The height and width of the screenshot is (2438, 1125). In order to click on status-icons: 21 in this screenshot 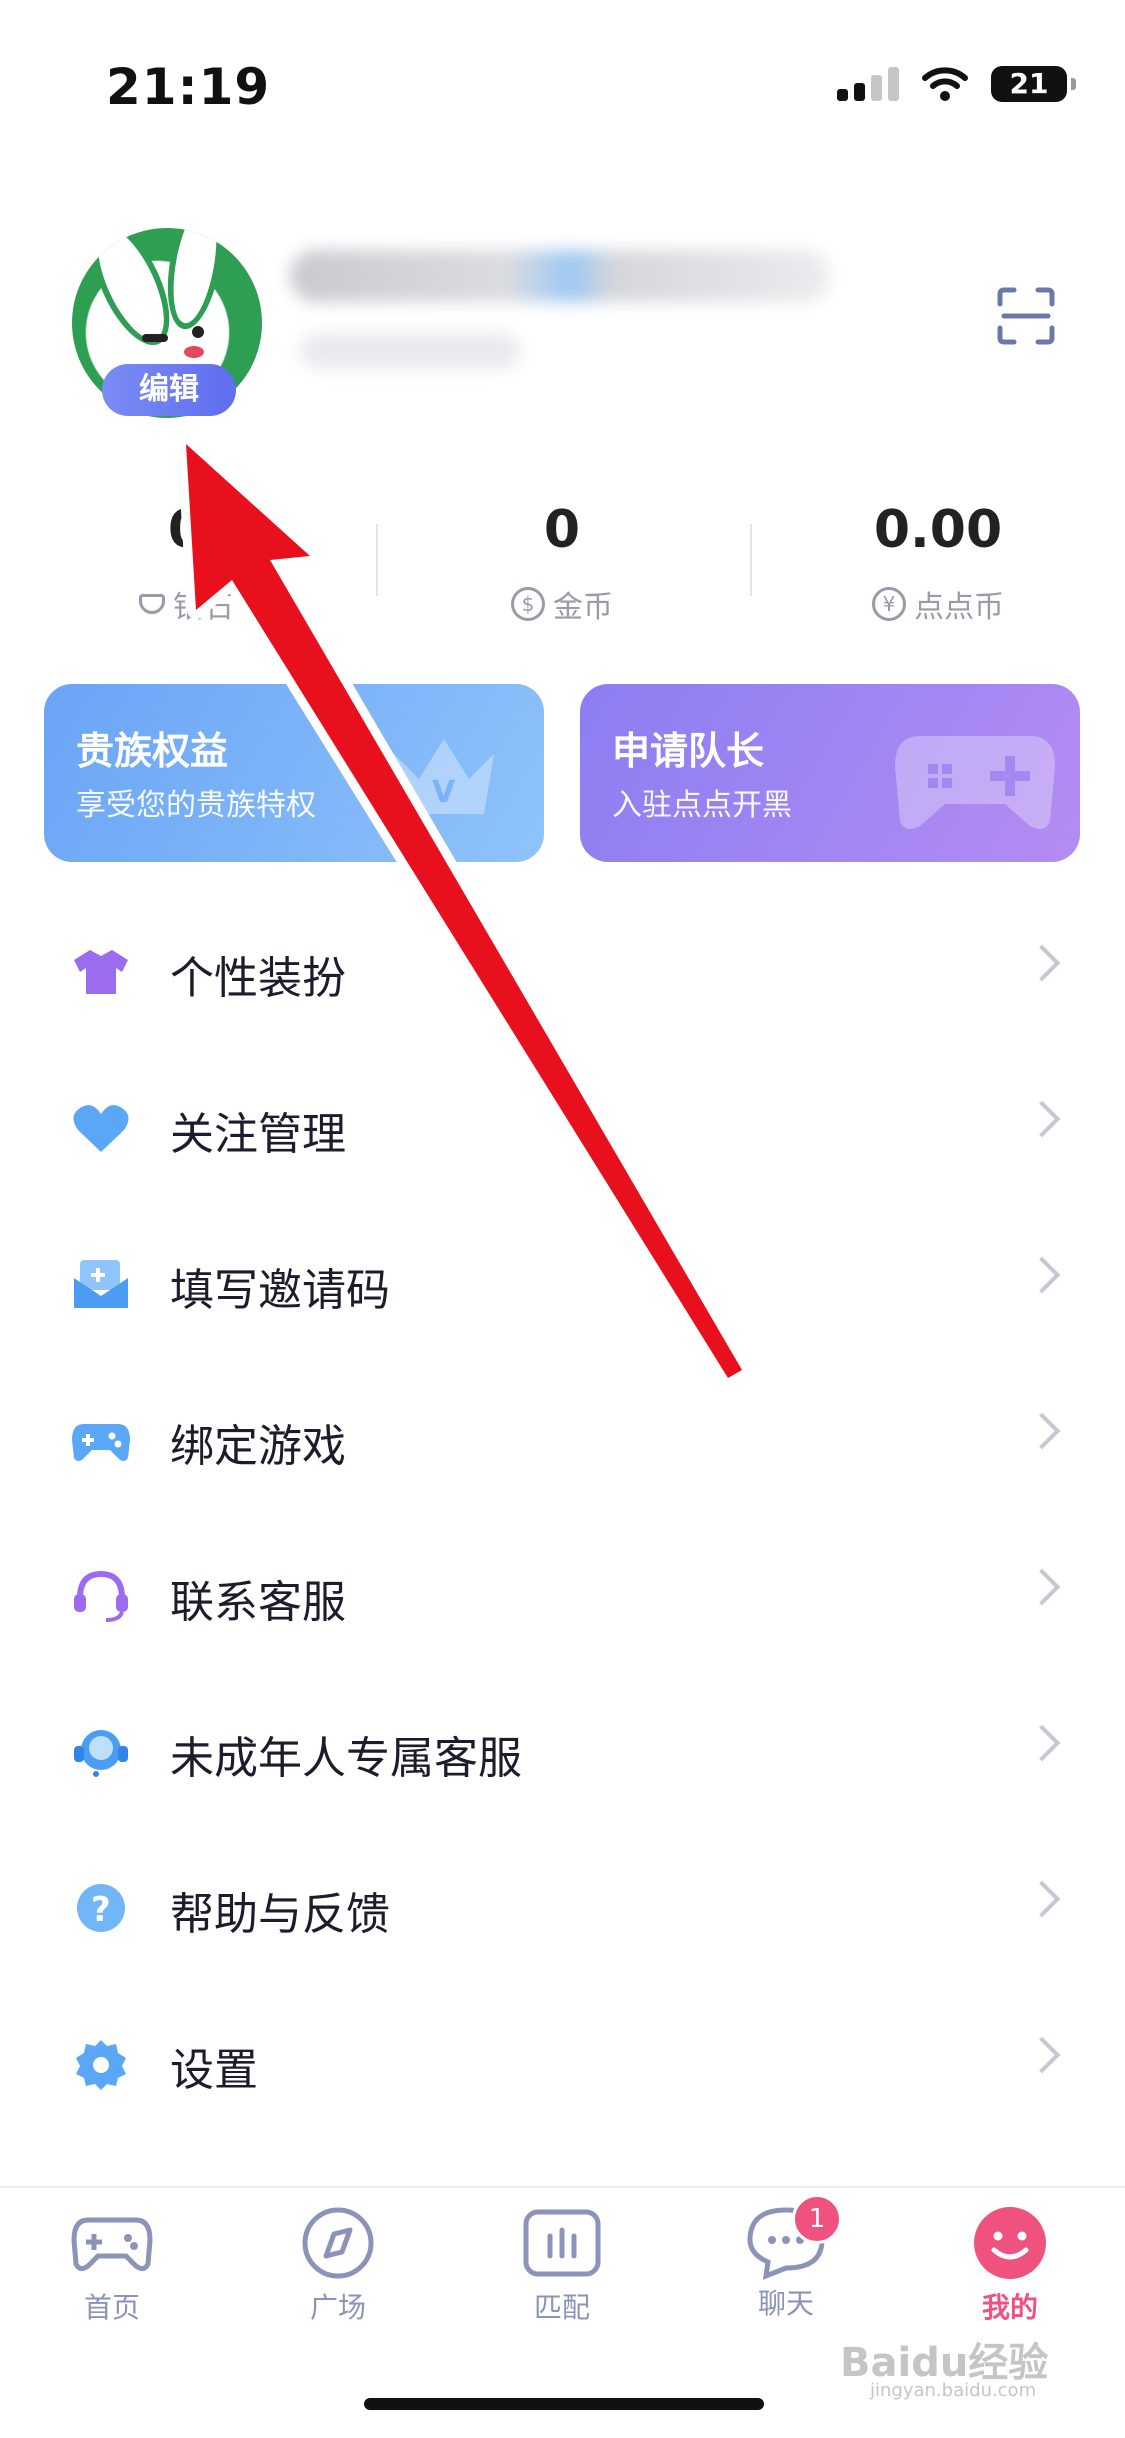, I will do `click(956, 84)`.